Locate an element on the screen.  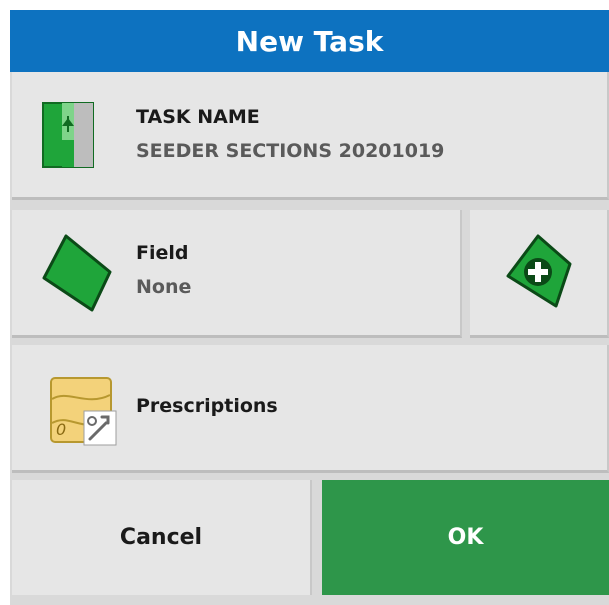
prescriptions-label: Prescriptions is located at coordinates (207, 406).